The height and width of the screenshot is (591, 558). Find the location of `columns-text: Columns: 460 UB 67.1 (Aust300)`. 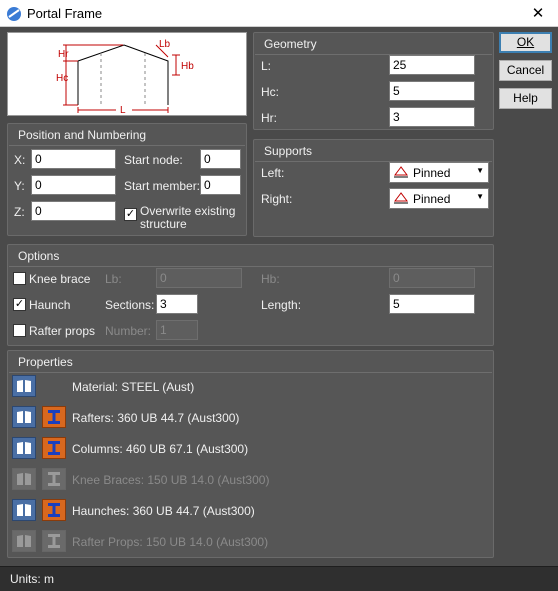

columns-text: Columns: 460 UB 67.1 (Aust300) is located at coordinates (160, 449).